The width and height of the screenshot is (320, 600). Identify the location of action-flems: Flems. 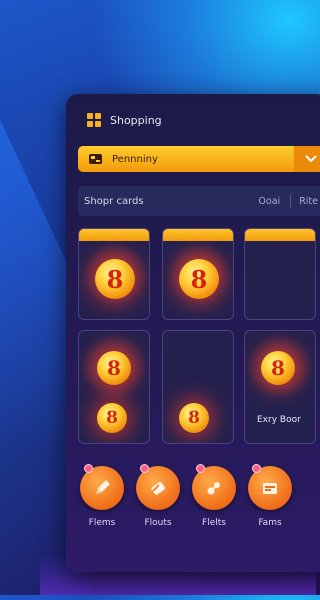
(102, 496).